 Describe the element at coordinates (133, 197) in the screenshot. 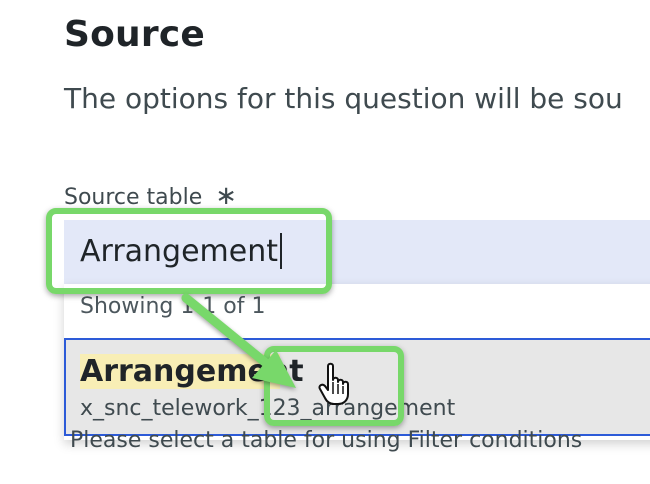

I see `source-table-label-text: Source table` at that location.